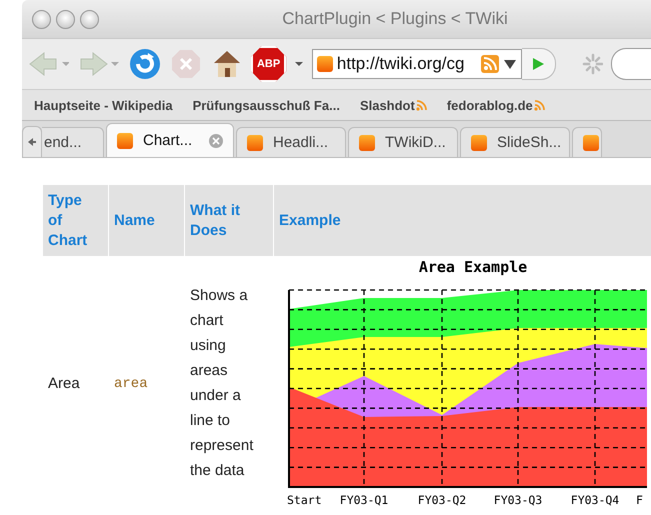 The image size is (651, 515). What do you see at coordinates (395, 19) in the screenshot?
I see `window-title: ChartPlugin < Plugins < TWiki` at bounding box center [395, 19].